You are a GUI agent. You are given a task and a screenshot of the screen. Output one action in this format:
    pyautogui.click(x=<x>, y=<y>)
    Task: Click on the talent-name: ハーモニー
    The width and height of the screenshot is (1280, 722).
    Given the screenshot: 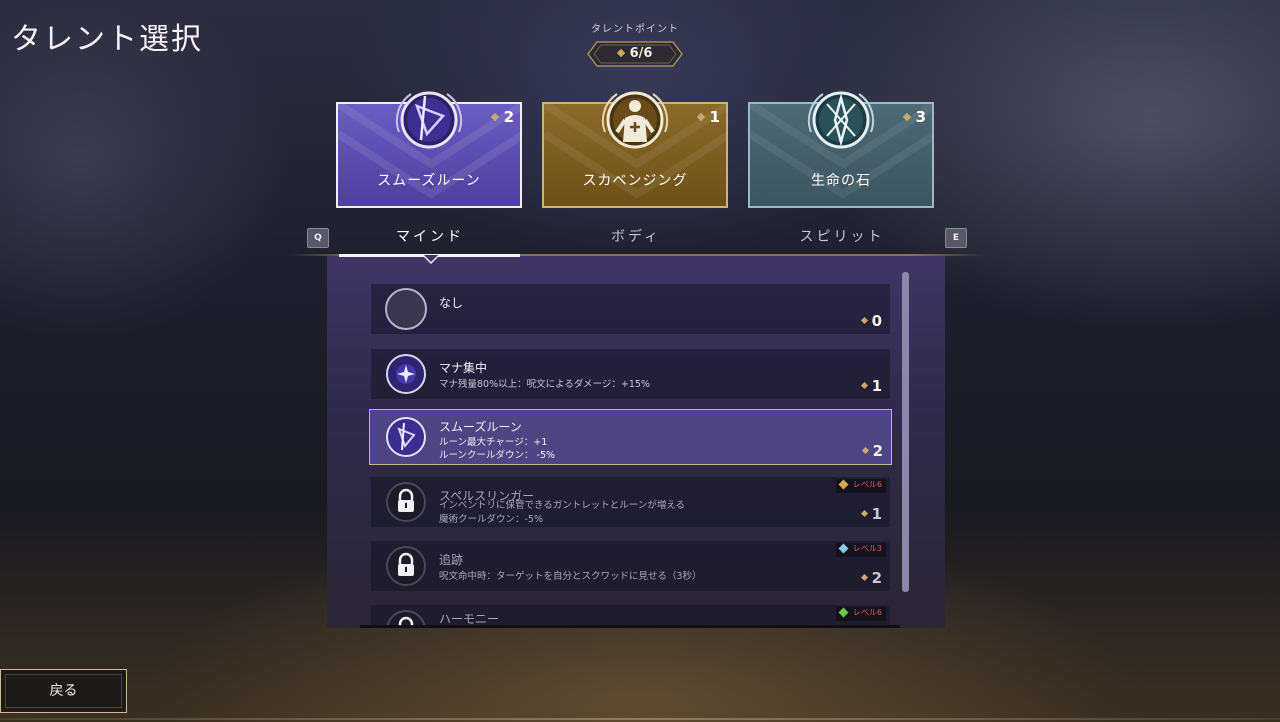 What is the action you would take?
    pyautogui.click(x=469, y=619)
    